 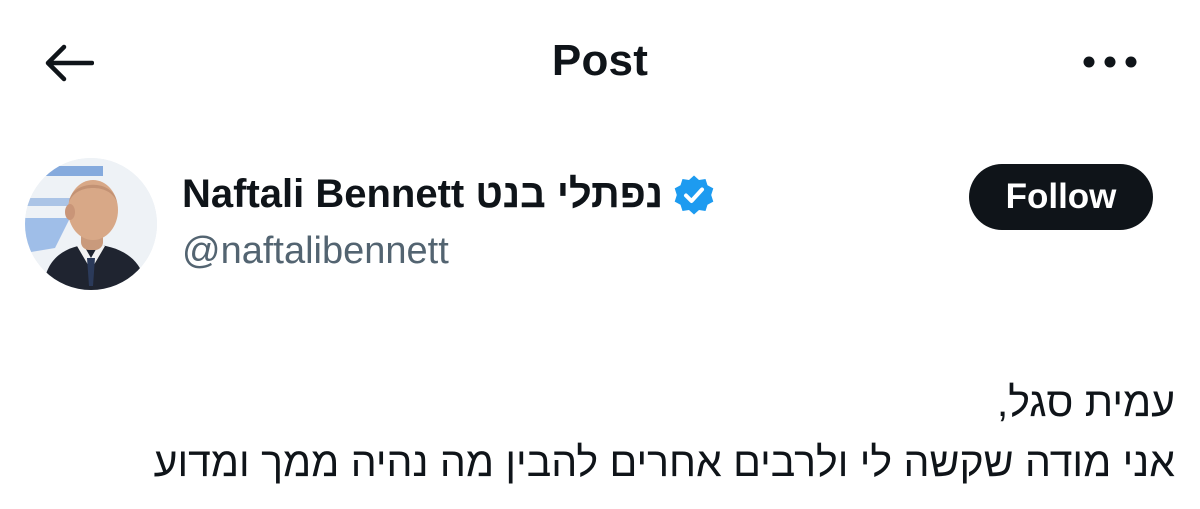 I want to click on post-text-line: עמית סגל,, so click(x=1085, y=402).